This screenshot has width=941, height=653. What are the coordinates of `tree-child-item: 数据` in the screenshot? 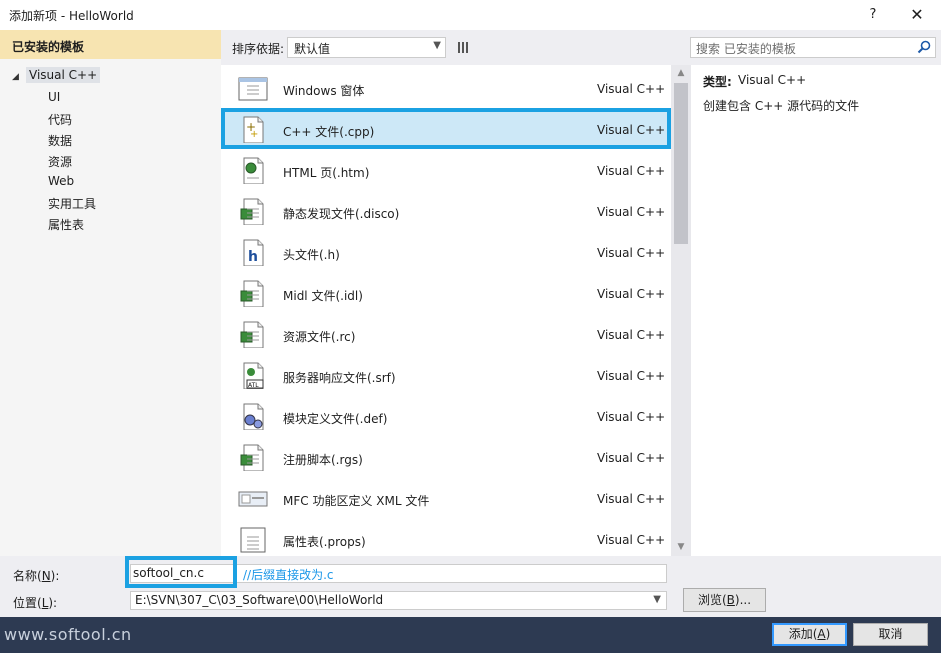 It's located at (60, 140).